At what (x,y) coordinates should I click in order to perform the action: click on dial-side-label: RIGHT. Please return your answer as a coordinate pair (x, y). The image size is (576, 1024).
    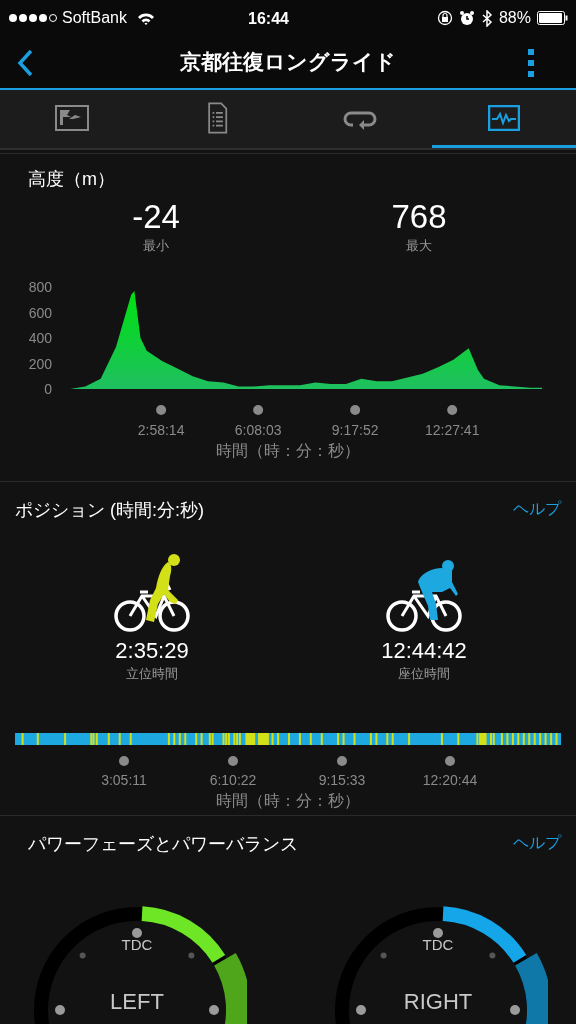
    Looking at the image, I should click on (438, 1002).